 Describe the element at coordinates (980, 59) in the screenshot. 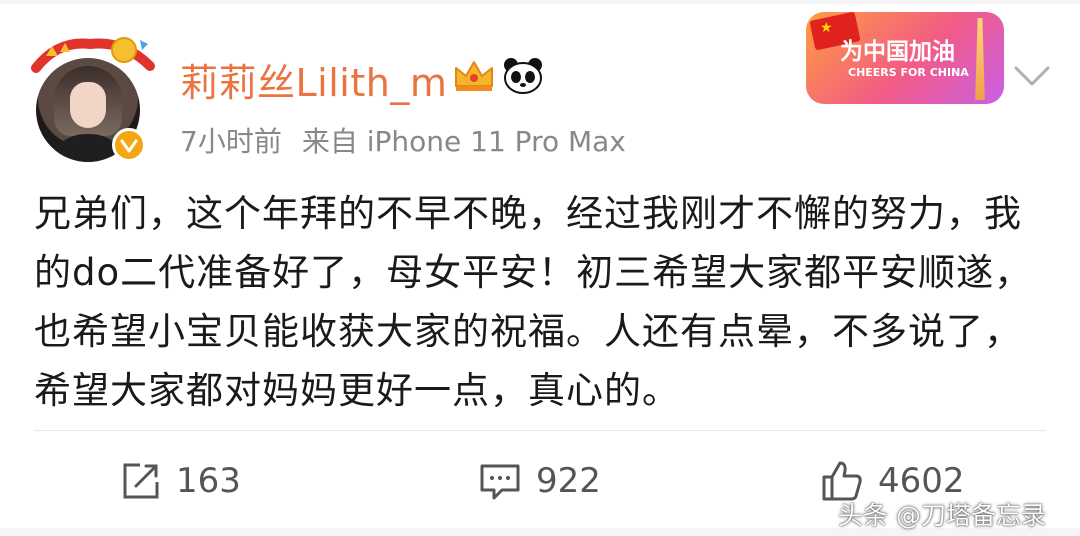

I see `tower-icon` at that location.